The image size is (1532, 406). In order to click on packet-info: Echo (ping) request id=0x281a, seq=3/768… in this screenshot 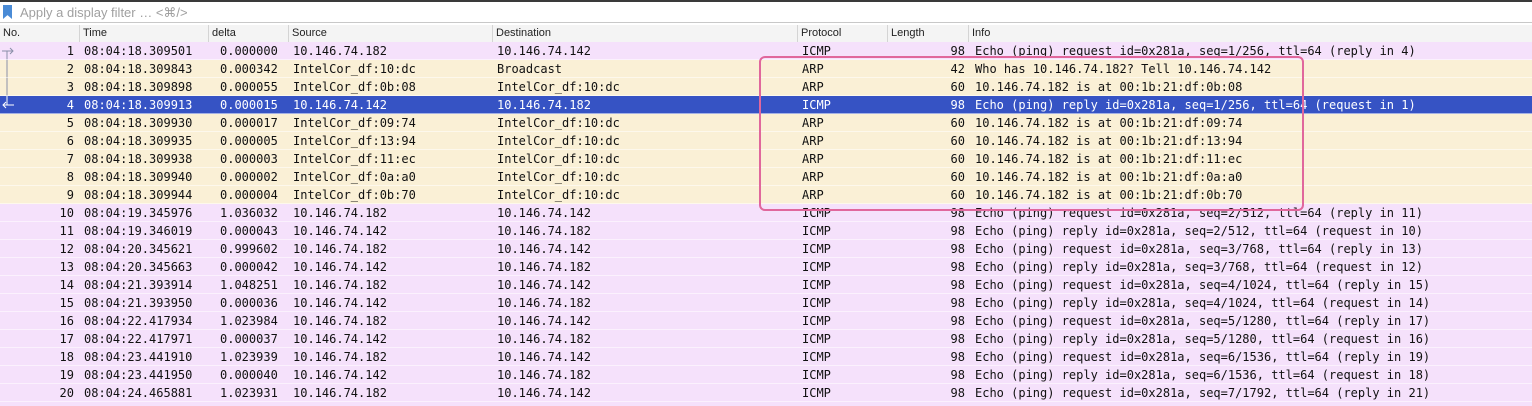, I will do `click(1199, 249)`.